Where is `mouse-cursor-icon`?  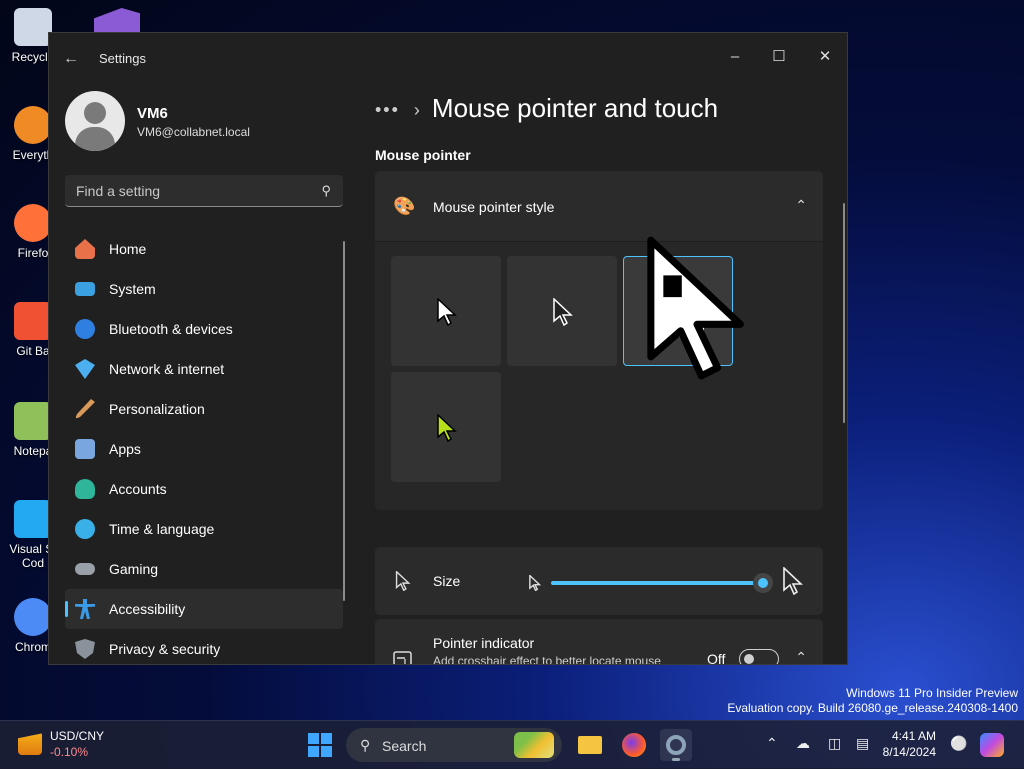
mouse-cursor-icon is located at coordinates (695, 308).